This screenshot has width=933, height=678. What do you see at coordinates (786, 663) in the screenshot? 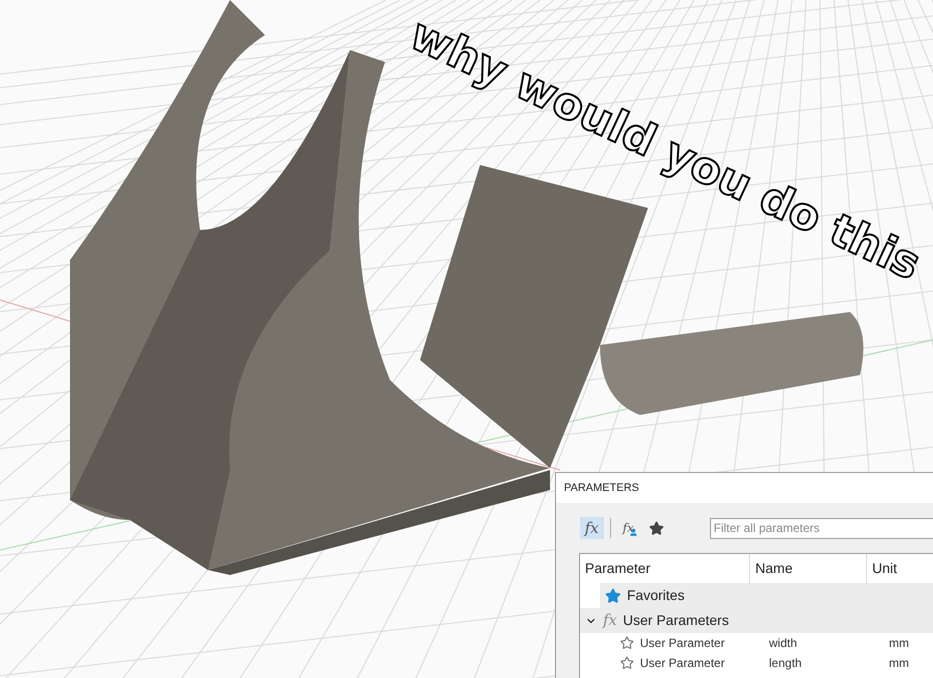
I see `table-cell-text: length` at bounding box center [786, 663].